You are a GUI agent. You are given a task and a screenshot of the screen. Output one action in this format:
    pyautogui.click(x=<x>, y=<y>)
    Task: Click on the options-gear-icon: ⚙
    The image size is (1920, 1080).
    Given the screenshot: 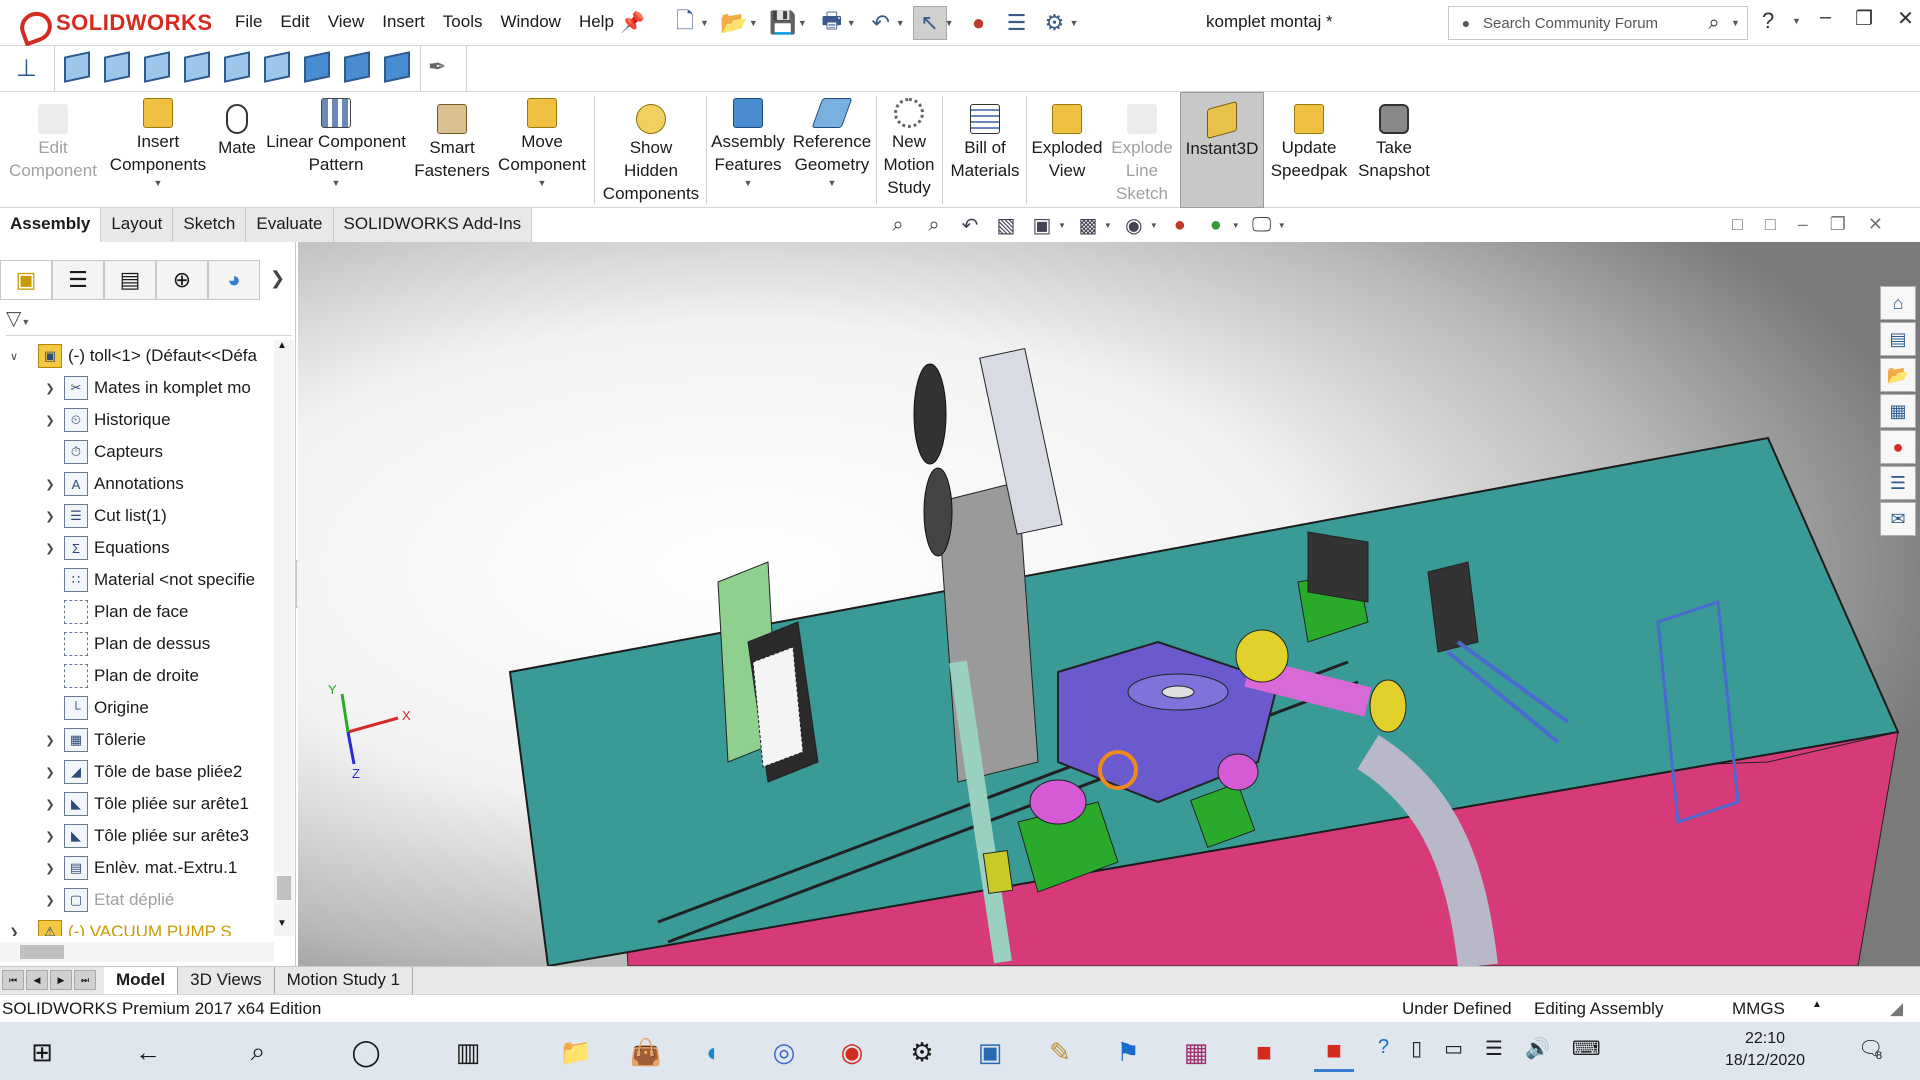 What is the action you would take?
    pyautogui.click(x=1055, y=23)
    